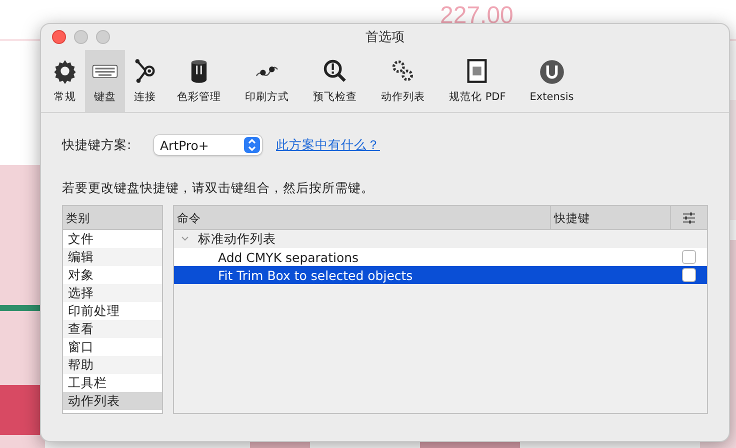 The image size is (736, 448). What do you see at coordinates (237, 239) in the screenshot?
I see `group-label: 标准动作列表` at bounding box center [237, 239].